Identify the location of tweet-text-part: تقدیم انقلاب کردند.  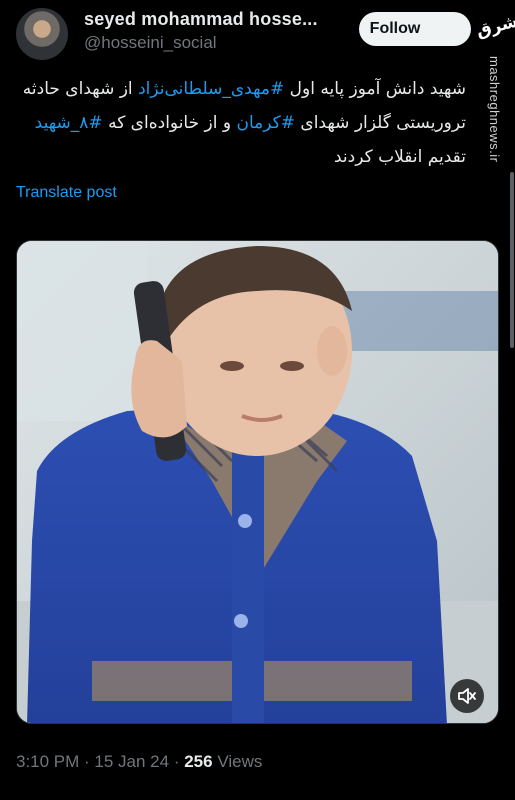
(399, 157).